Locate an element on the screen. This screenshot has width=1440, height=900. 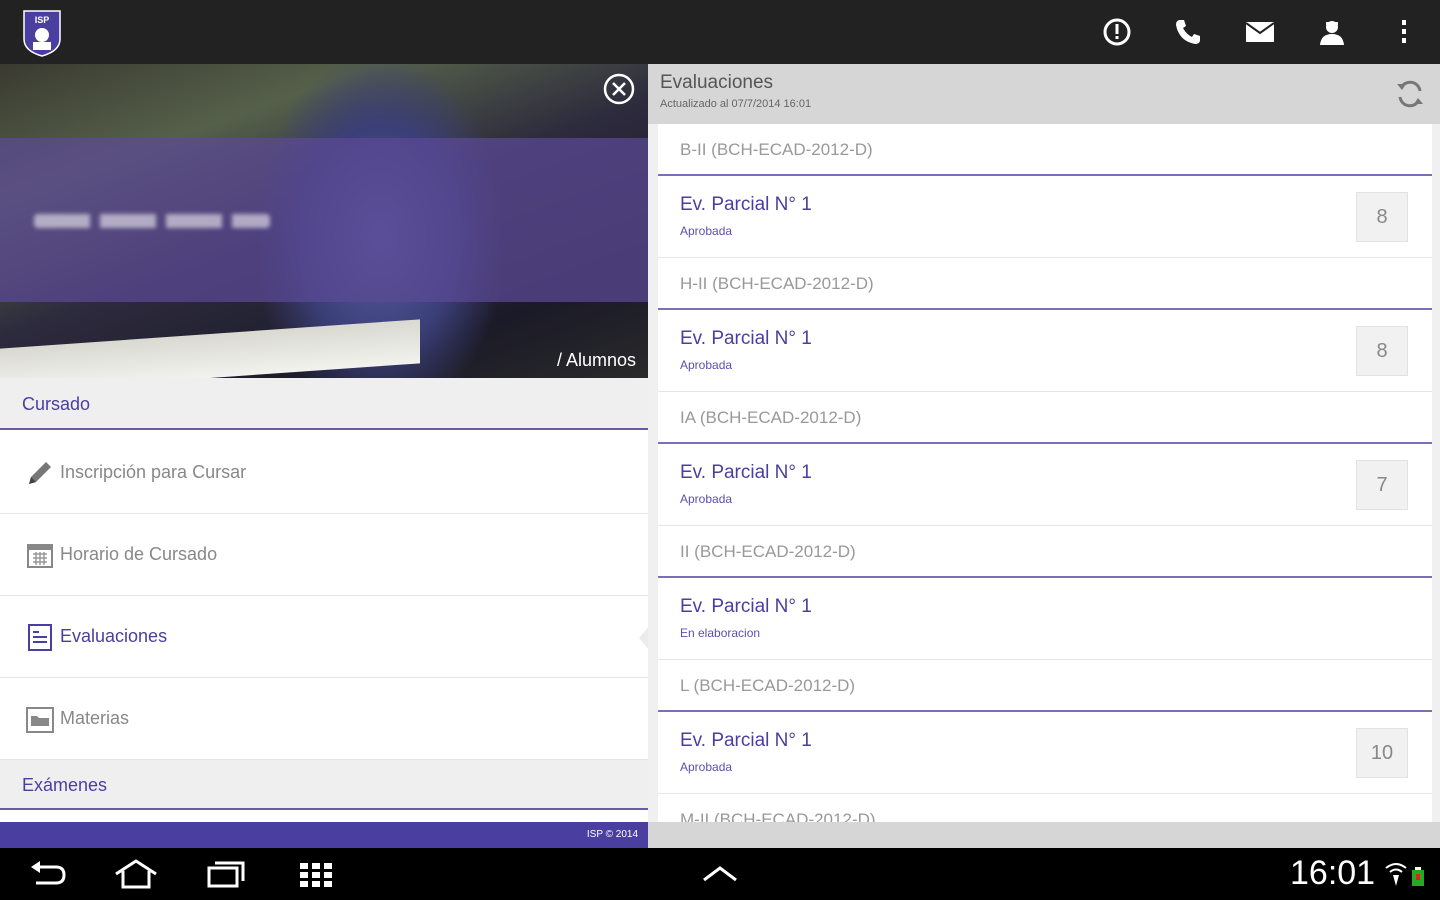
document-icon is located at coordinates (40, 637).